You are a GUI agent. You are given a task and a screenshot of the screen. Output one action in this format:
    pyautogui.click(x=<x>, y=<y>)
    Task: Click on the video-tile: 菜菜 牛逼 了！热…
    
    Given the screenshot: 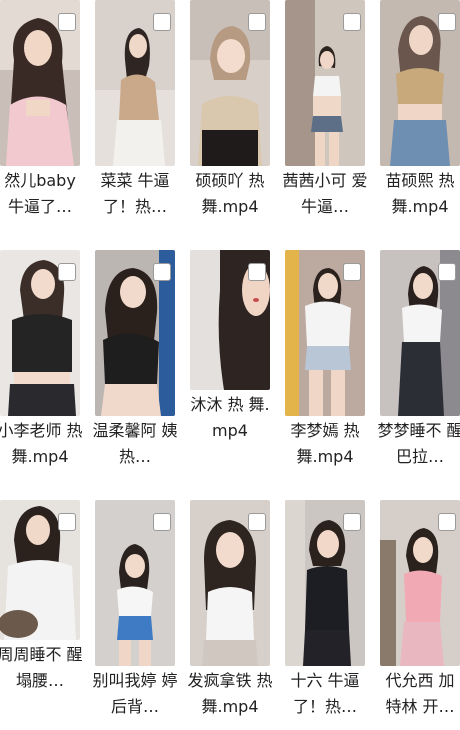 What is the action you would take?
    pyautogui.click(x=135, y=115)
    